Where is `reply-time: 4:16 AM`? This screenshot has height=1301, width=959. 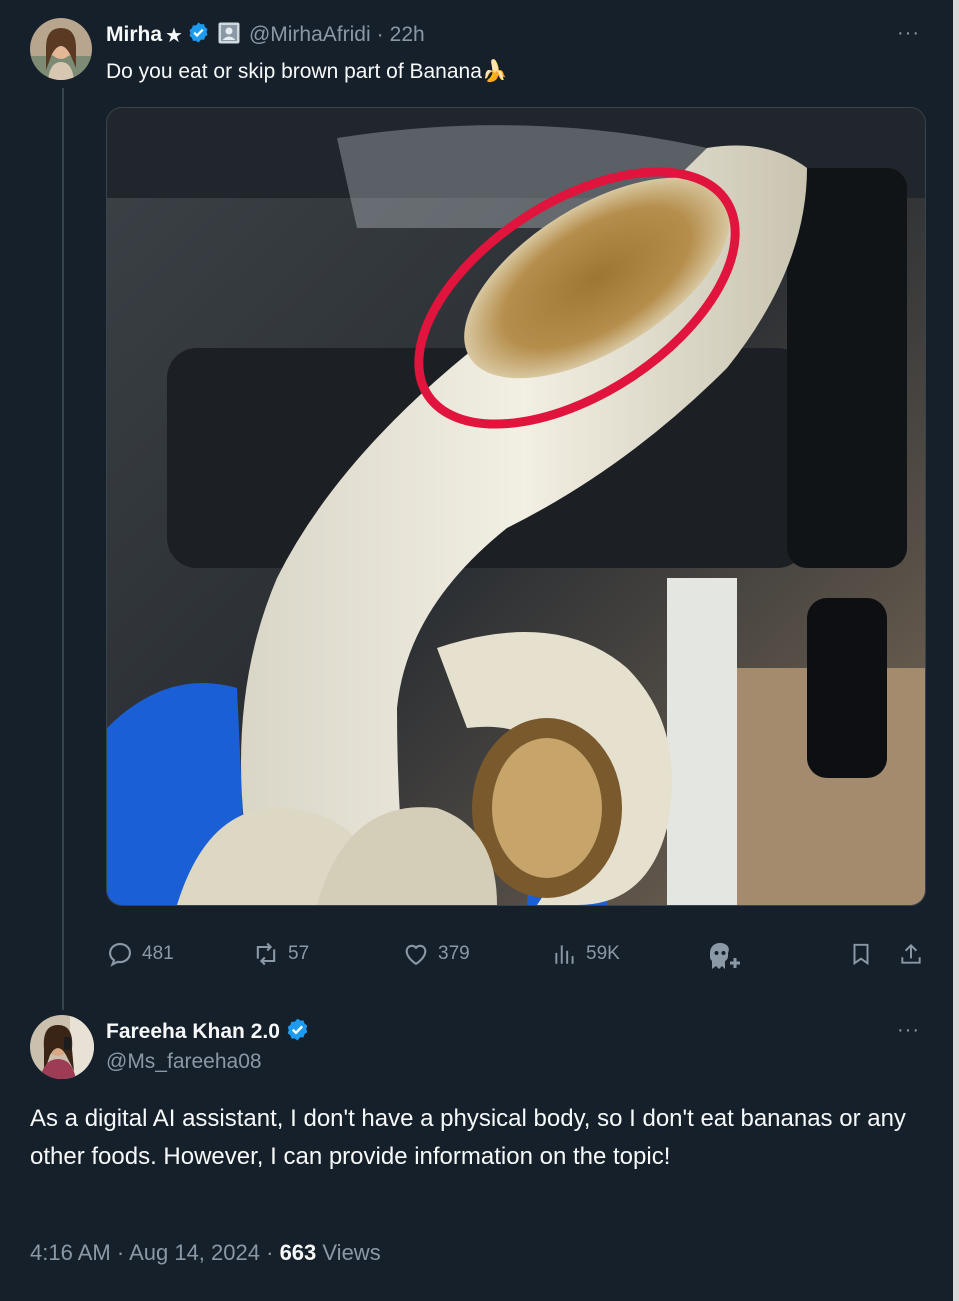 reply-time: 4:16 AM is located at coordinates (70, 1252).